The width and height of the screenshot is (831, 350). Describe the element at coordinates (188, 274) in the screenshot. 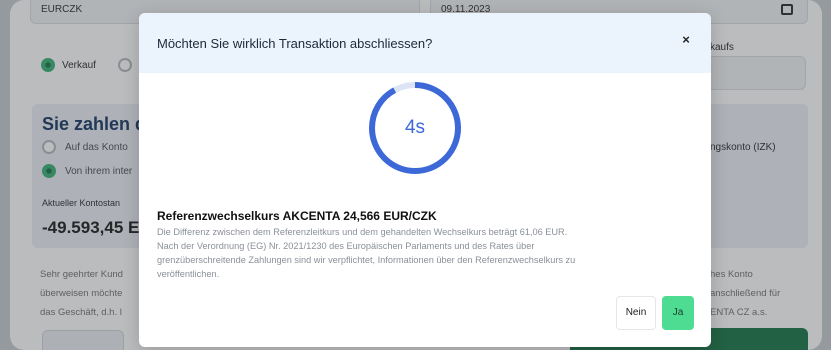

I see `rate-desc-line: veröffentlichen.` at that location.